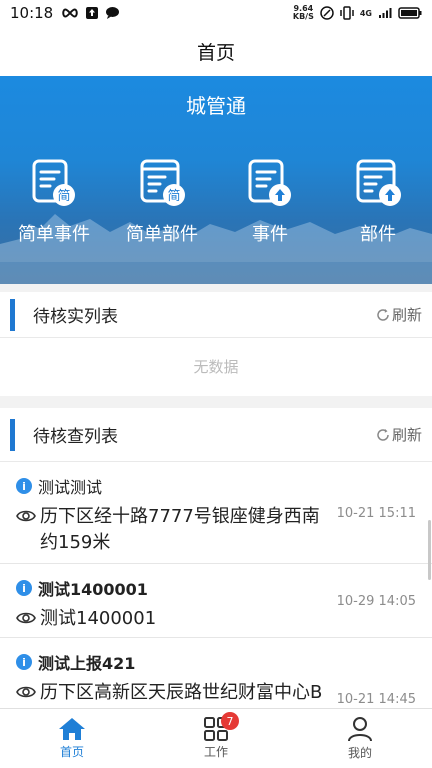 This screenshot has width=432, height=768. Describe the element at coordinates (70, 13) in the screenshot. I see `infinity-icon` at that location.